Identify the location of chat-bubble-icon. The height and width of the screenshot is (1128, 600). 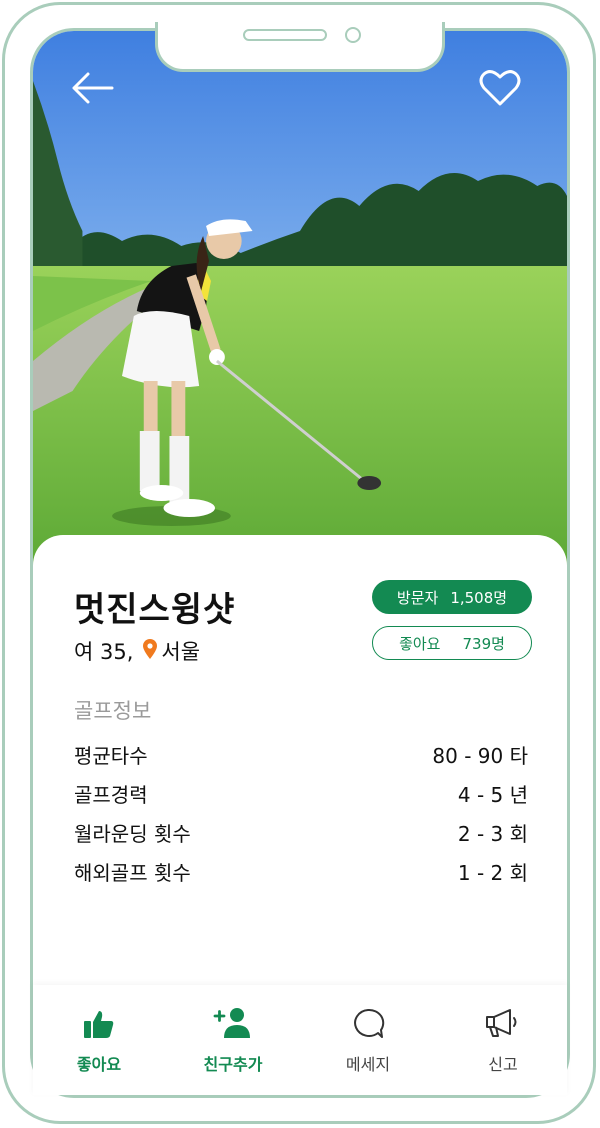
(368, 1019).